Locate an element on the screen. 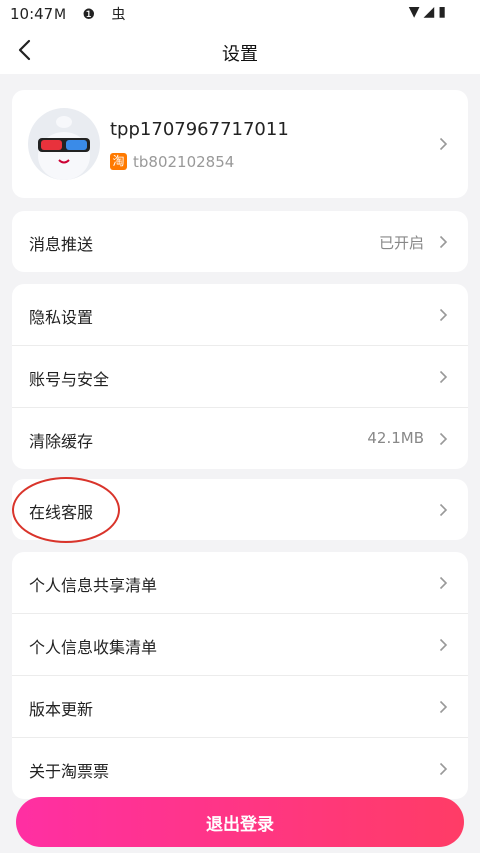 This screenshot has height=853, width=480. notification-icons: M ❶ 虫 is located at coordinates (93, 15).